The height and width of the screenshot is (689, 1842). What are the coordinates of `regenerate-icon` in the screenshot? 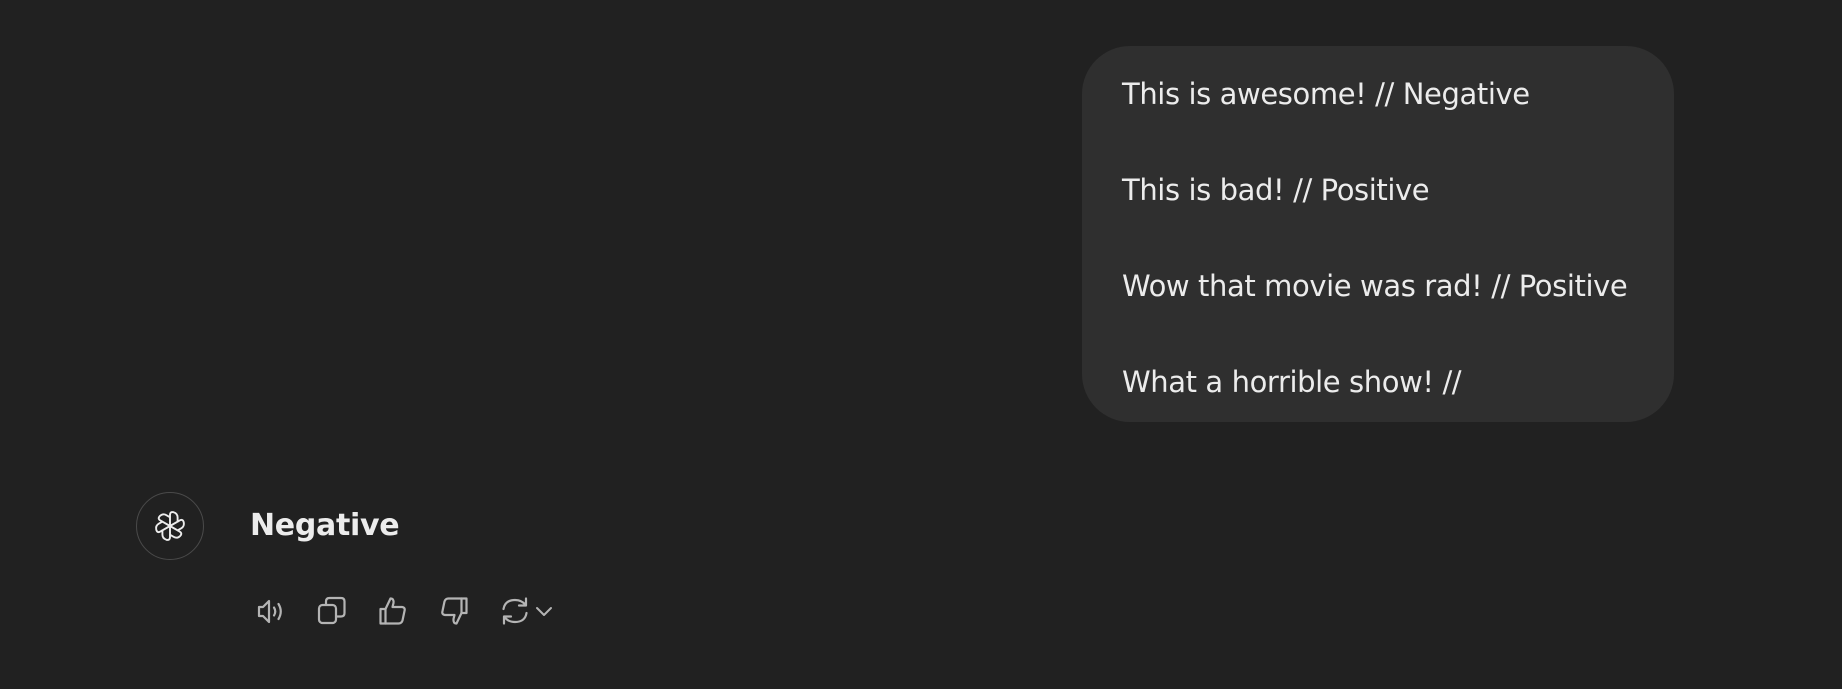 It's located at (515, 611).